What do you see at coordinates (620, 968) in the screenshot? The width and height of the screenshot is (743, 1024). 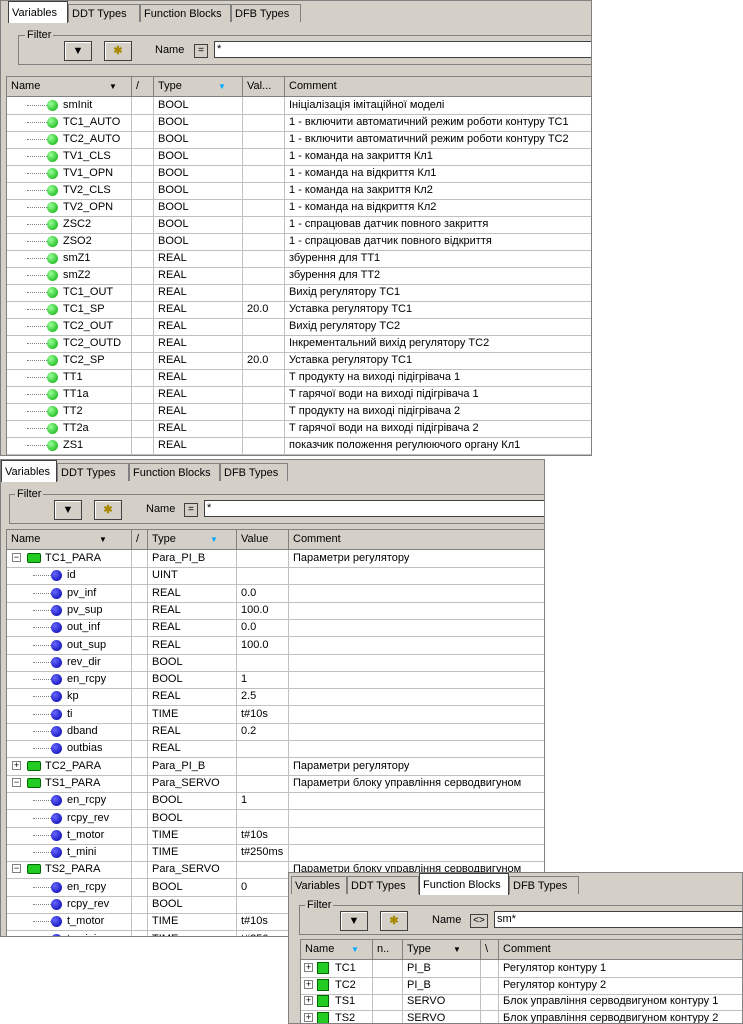 I see `comment-cell: Регулятор контуру 1` at bounding box center [620, 968].